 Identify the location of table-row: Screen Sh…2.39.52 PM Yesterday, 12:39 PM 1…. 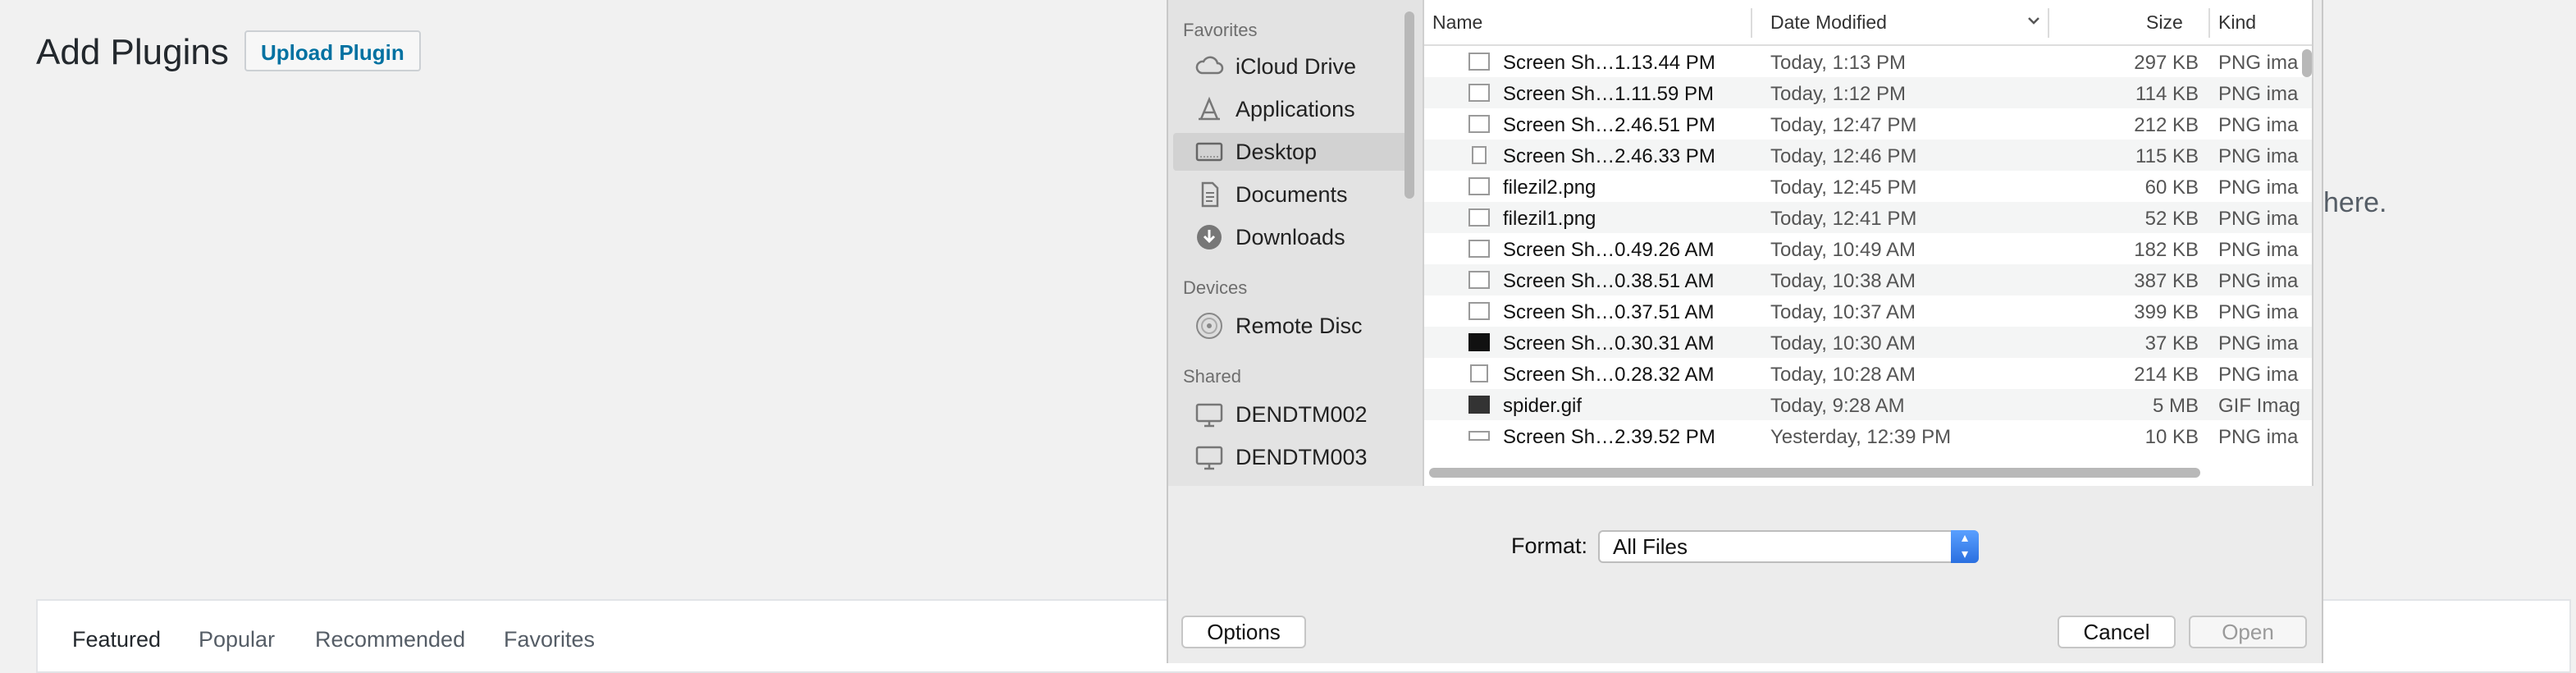
(1868, 435).